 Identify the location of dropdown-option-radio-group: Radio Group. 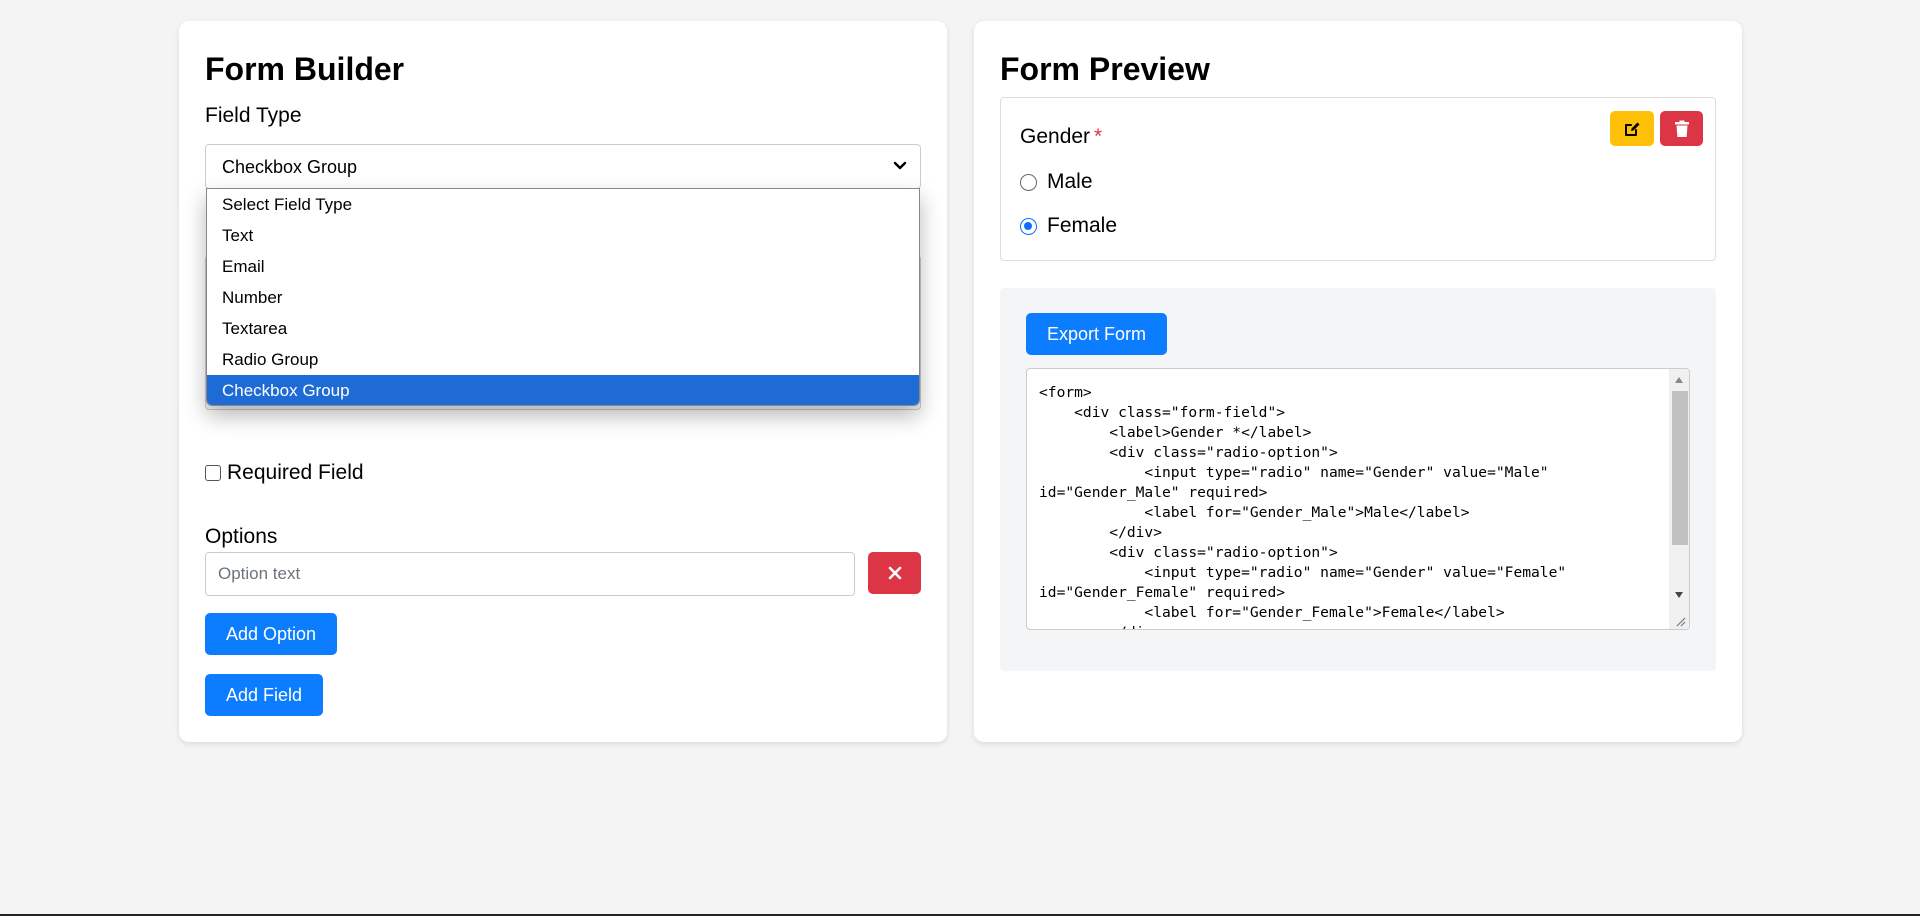
(563, 359).